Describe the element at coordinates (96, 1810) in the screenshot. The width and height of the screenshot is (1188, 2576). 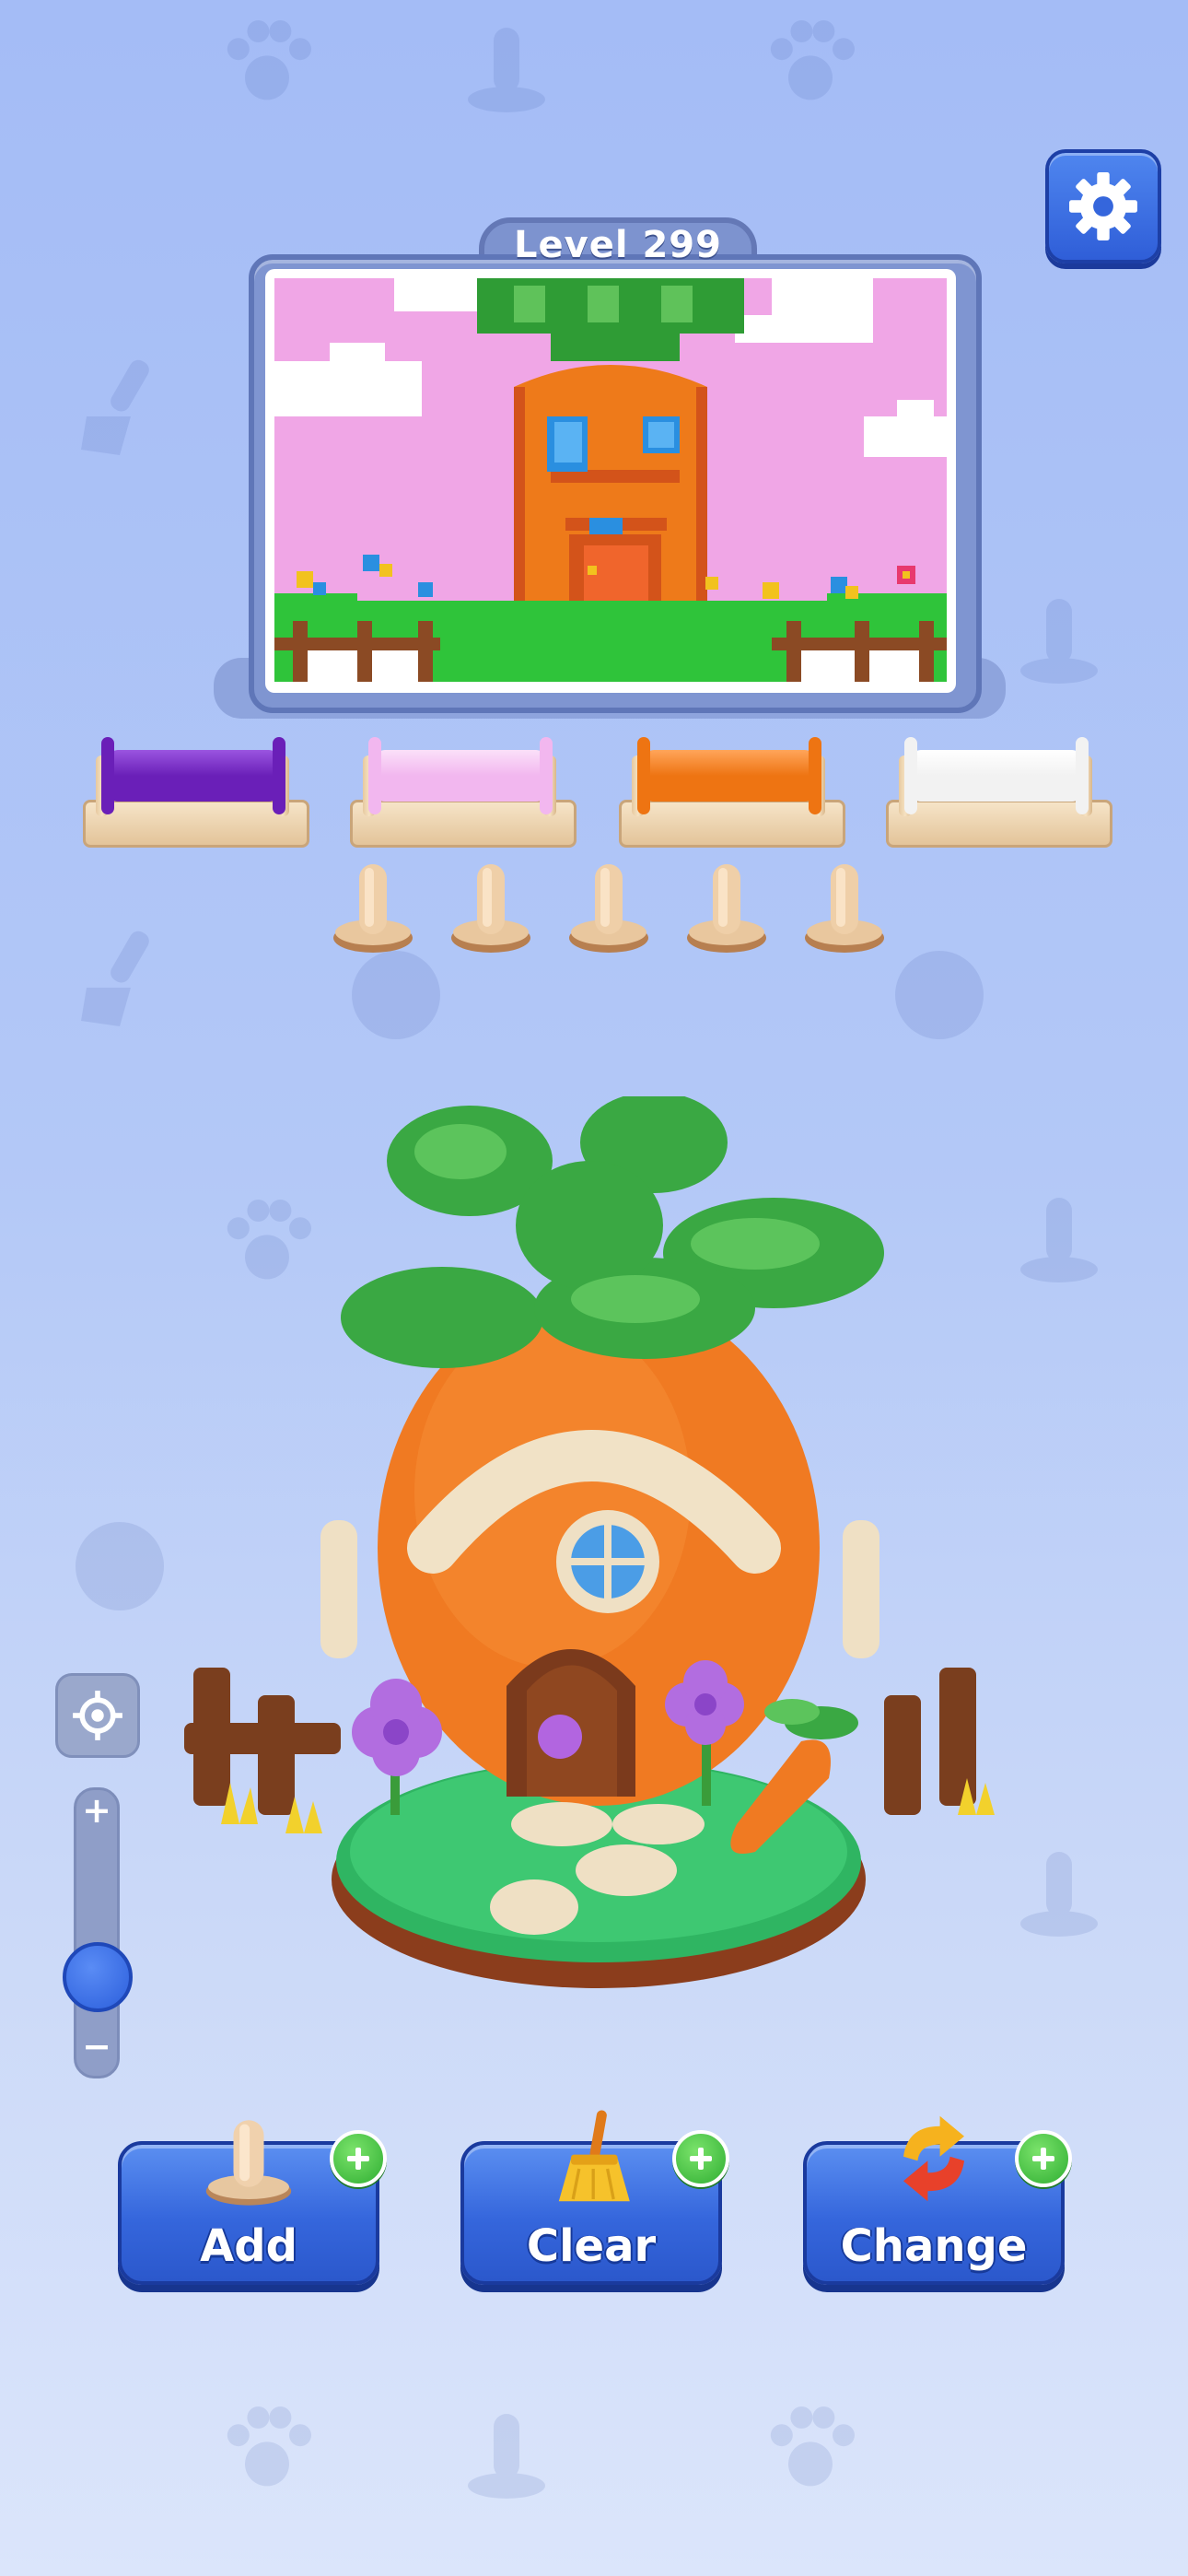
I see `zoom-in-icon: +` at that location.